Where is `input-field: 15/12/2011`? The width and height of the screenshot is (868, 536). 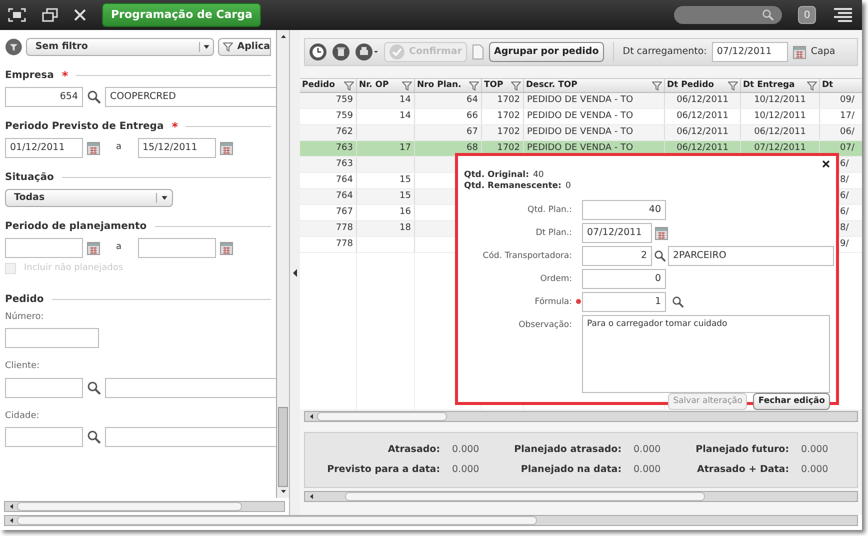 input-field: 15/12/2011 is located at coordinates (177, 148).